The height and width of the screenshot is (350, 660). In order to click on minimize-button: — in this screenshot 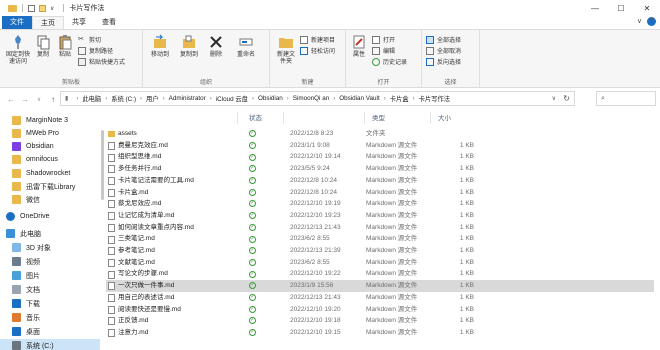, I will do `click(595, 8)`.